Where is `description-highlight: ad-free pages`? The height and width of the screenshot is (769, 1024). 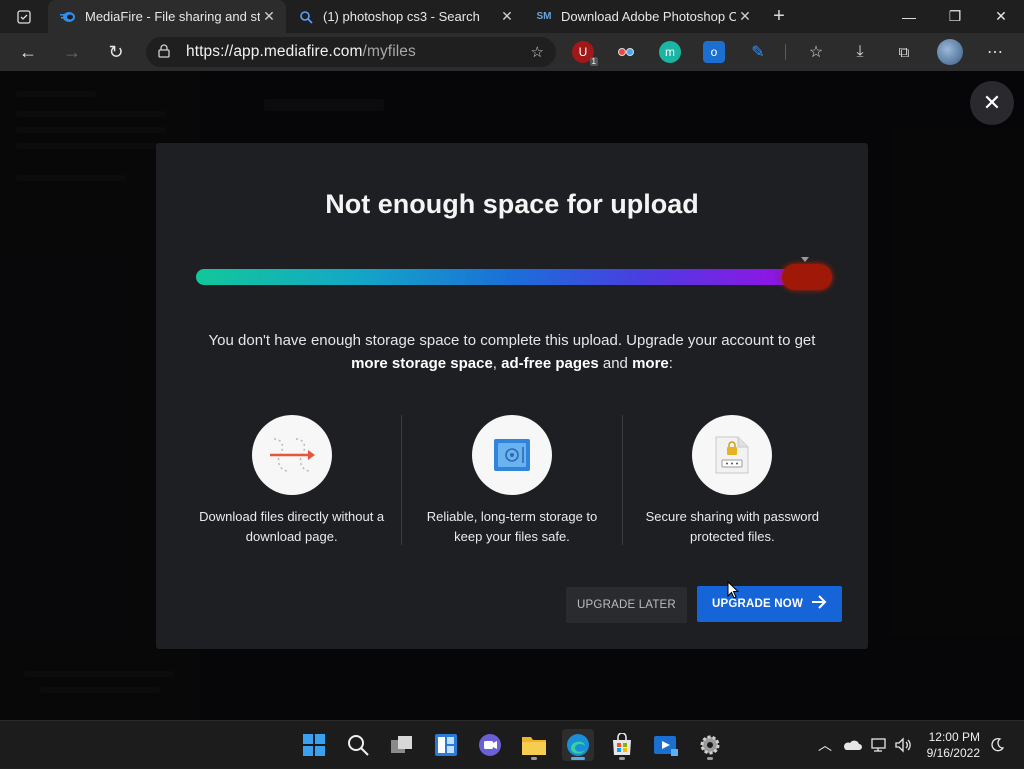 description-highlight: ad-free pages is located at coordinates (550, 363).